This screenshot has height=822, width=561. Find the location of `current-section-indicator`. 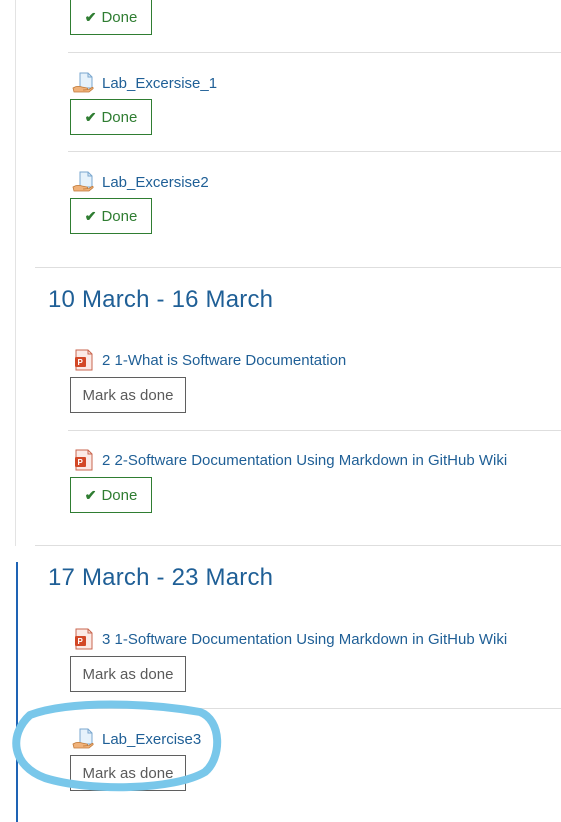

current-section-indicator is located at coordinates (17, 692).